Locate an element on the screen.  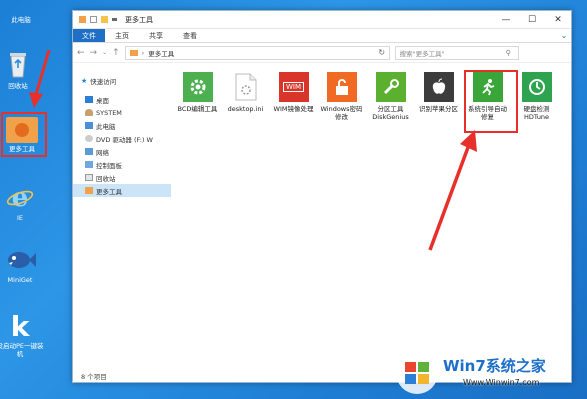
tab-file: 文件 is located at coordinates (89, 35).